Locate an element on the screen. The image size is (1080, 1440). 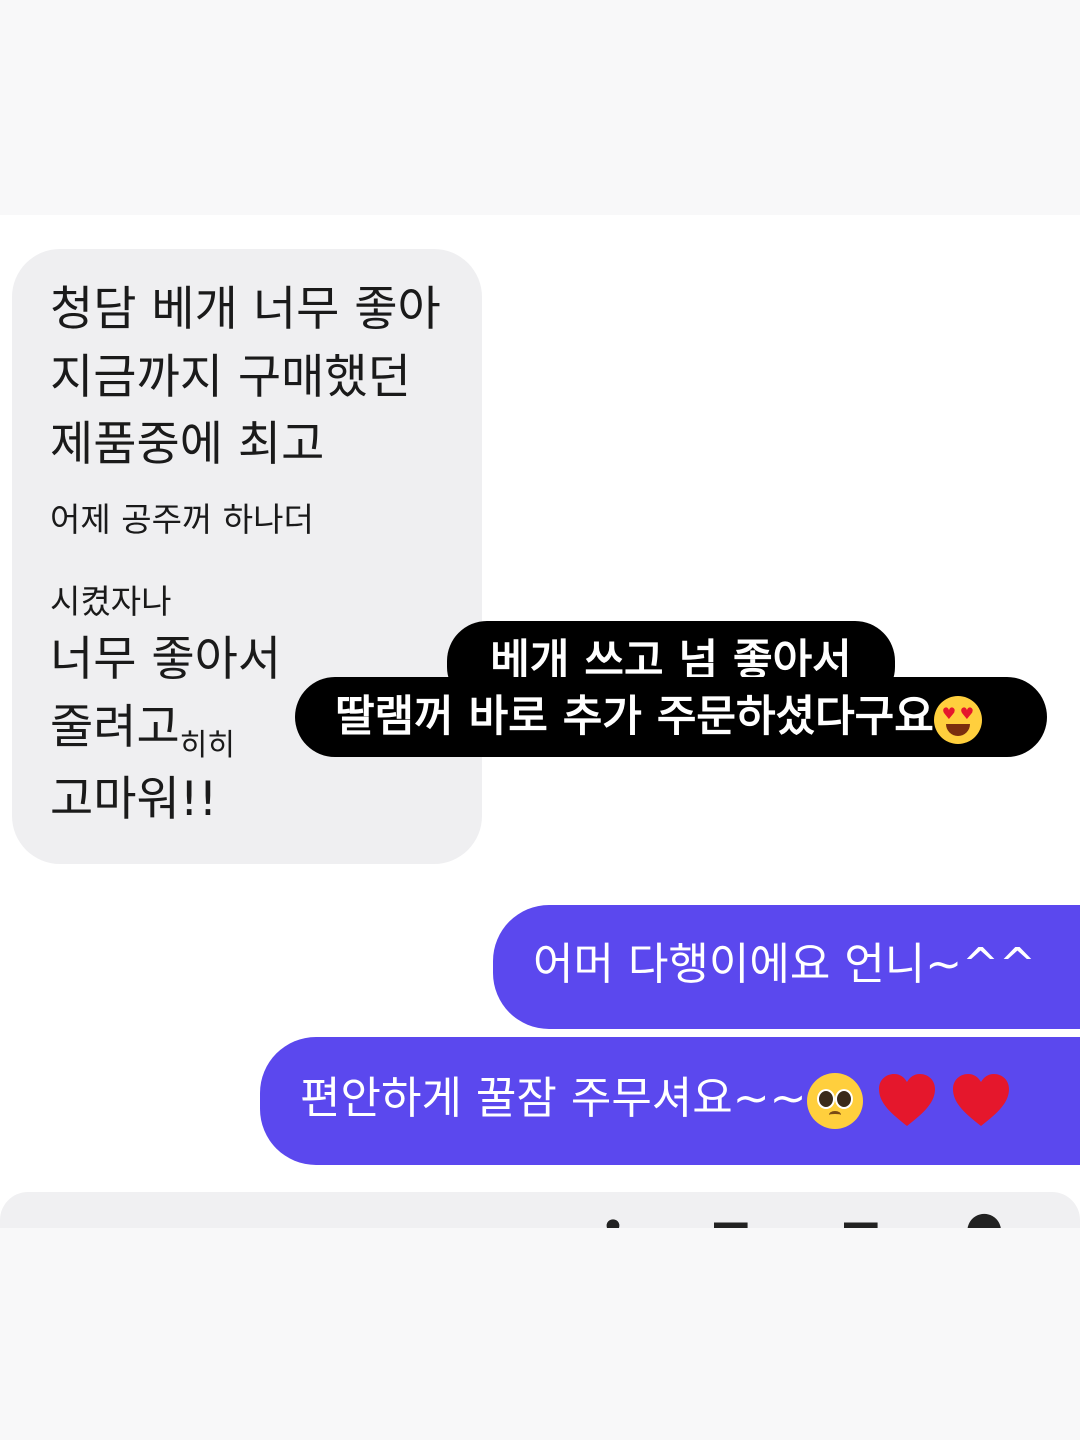
sent-message-bubble: 편안하게 꿀잠 주무셔요~~ is located at coordinates (670, 1101).